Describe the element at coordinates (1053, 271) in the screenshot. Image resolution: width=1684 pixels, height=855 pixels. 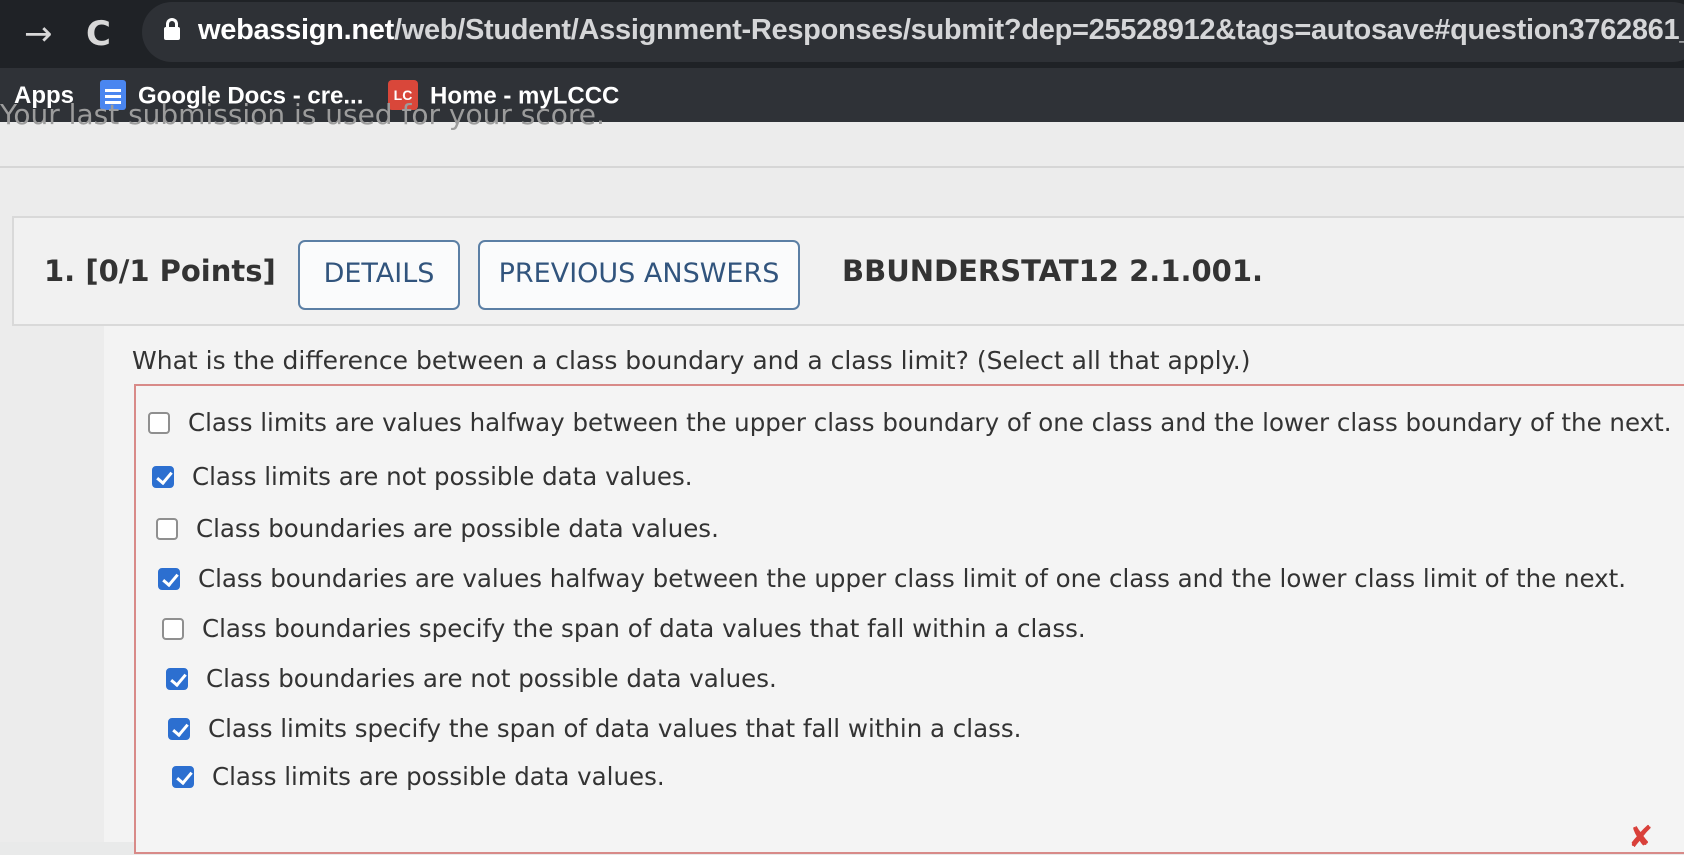
I see `question-code: BBUNDERSTAT12 2.1.001.` at that location.